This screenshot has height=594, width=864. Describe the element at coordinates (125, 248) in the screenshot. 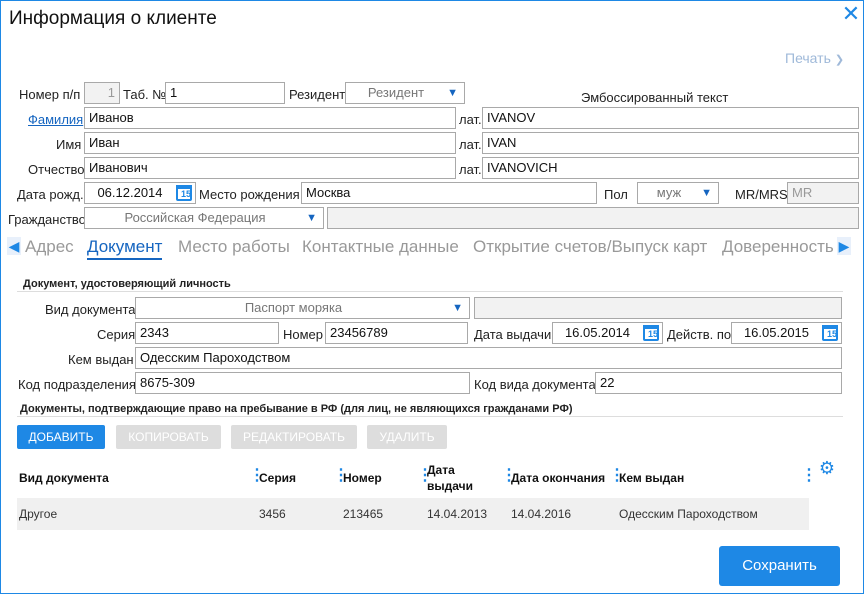

I see `tab-document: Документ` at that location.